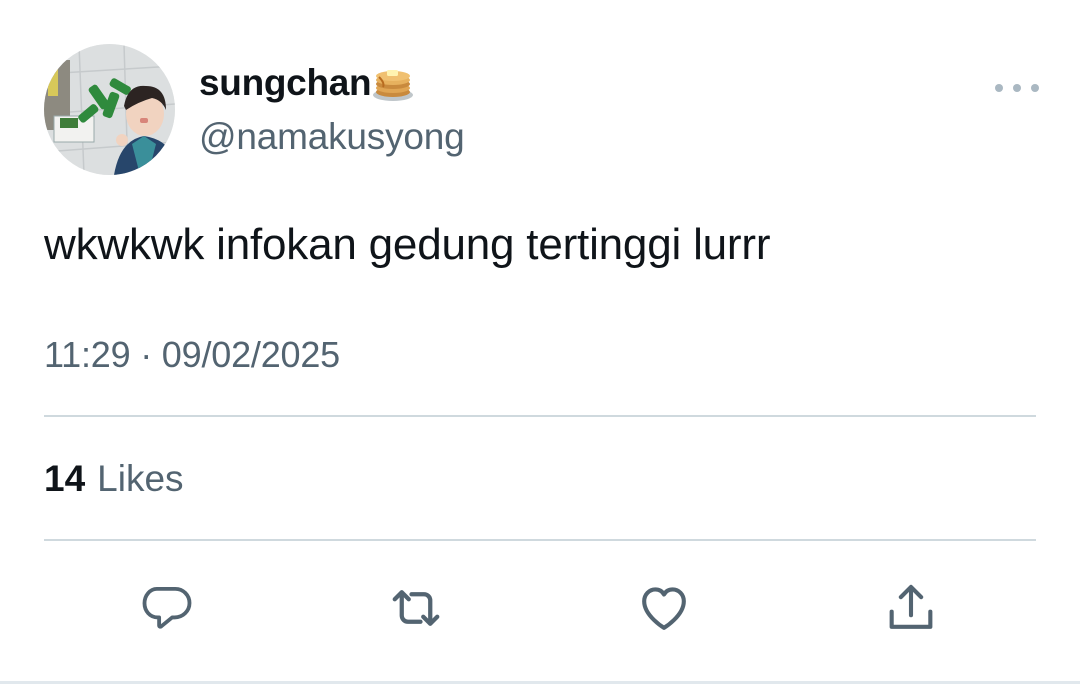 The width and height of the screenshot is (1080, 684). Describe the element at coordinates (140, 478) in the screenshot. I see `likes-label: Likes` at that location.